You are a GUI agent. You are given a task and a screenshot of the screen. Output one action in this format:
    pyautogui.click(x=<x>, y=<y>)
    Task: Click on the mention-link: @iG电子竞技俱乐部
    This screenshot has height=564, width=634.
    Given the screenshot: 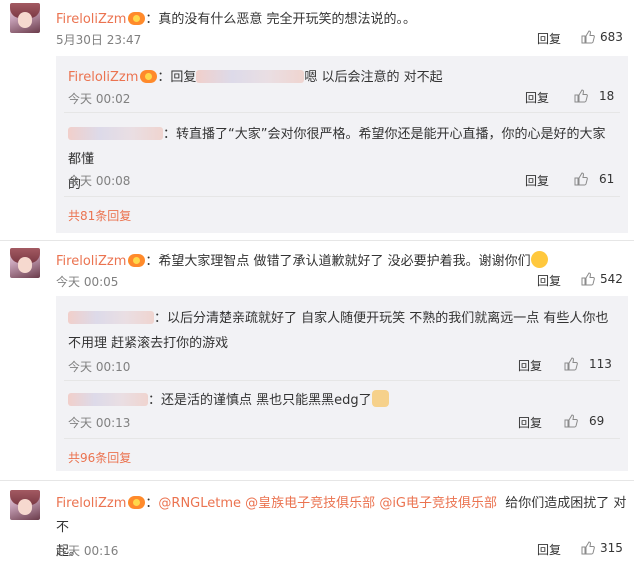 What is the action you would take?
    pyautogui.click(x=438, y=503)
    